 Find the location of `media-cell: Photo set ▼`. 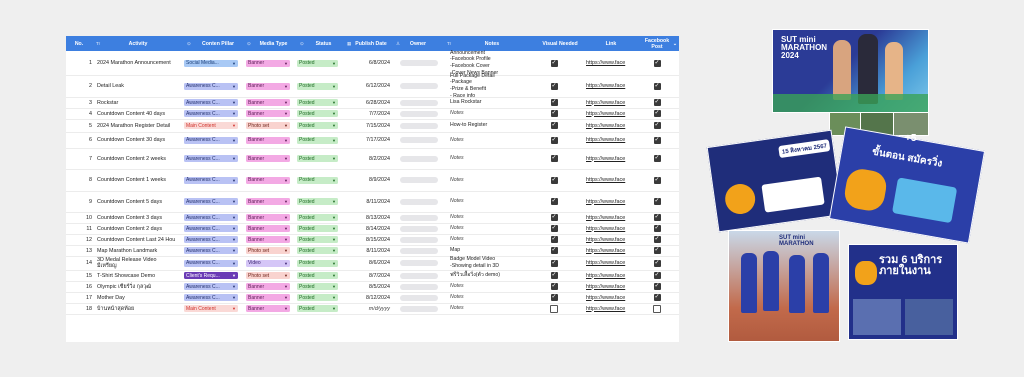

media-cell: Photo set ▼ is located at coordinates (269, 250).